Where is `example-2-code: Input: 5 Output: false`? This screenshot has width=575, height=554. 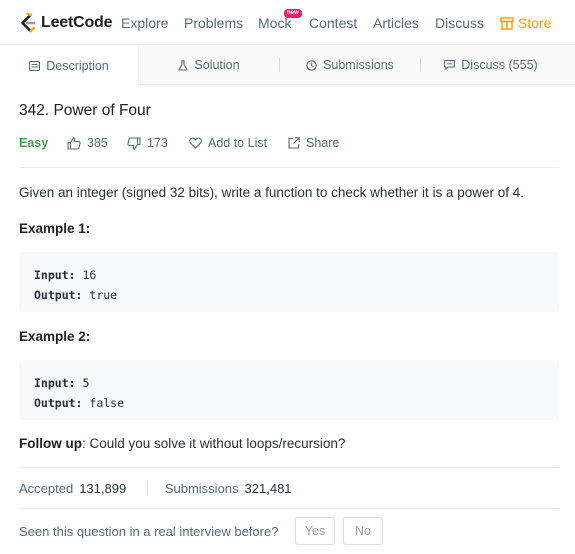 example-2-code: Input: 5 Output: false is located at coordinates (289, 390).